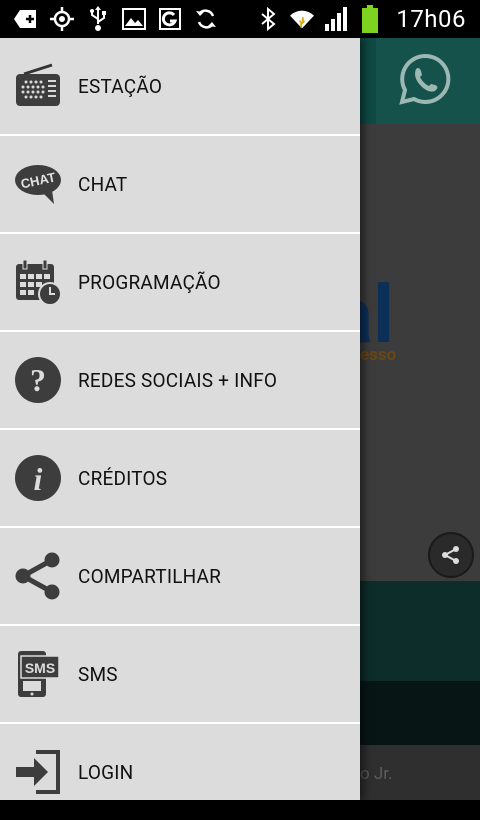  I want to click on menu-item-programacao: PROGRAMAÇÃO, so click(180, 283).